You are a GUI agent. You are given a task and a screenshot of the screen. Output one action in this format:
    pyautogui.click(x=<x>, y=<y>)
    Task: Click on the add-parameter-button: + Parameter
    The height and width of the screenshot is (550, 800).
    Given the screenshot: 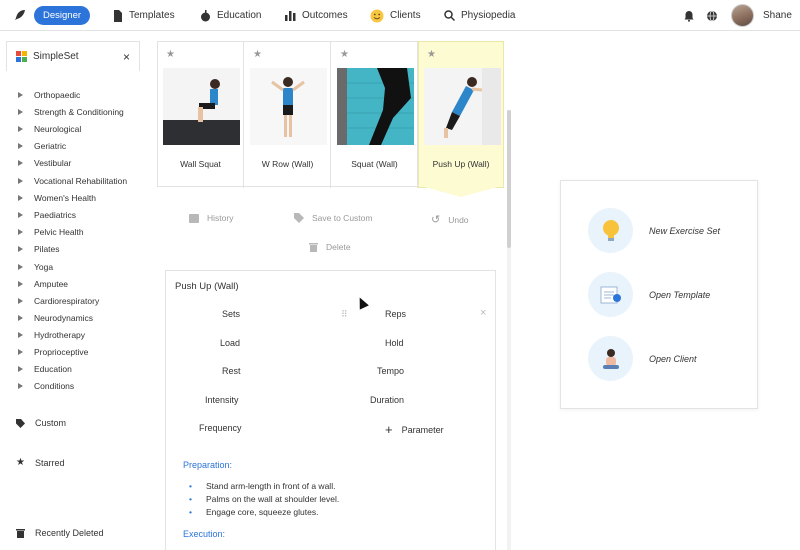 What is the action you would take?
    pyautogui.click(x=414, y=429)
    